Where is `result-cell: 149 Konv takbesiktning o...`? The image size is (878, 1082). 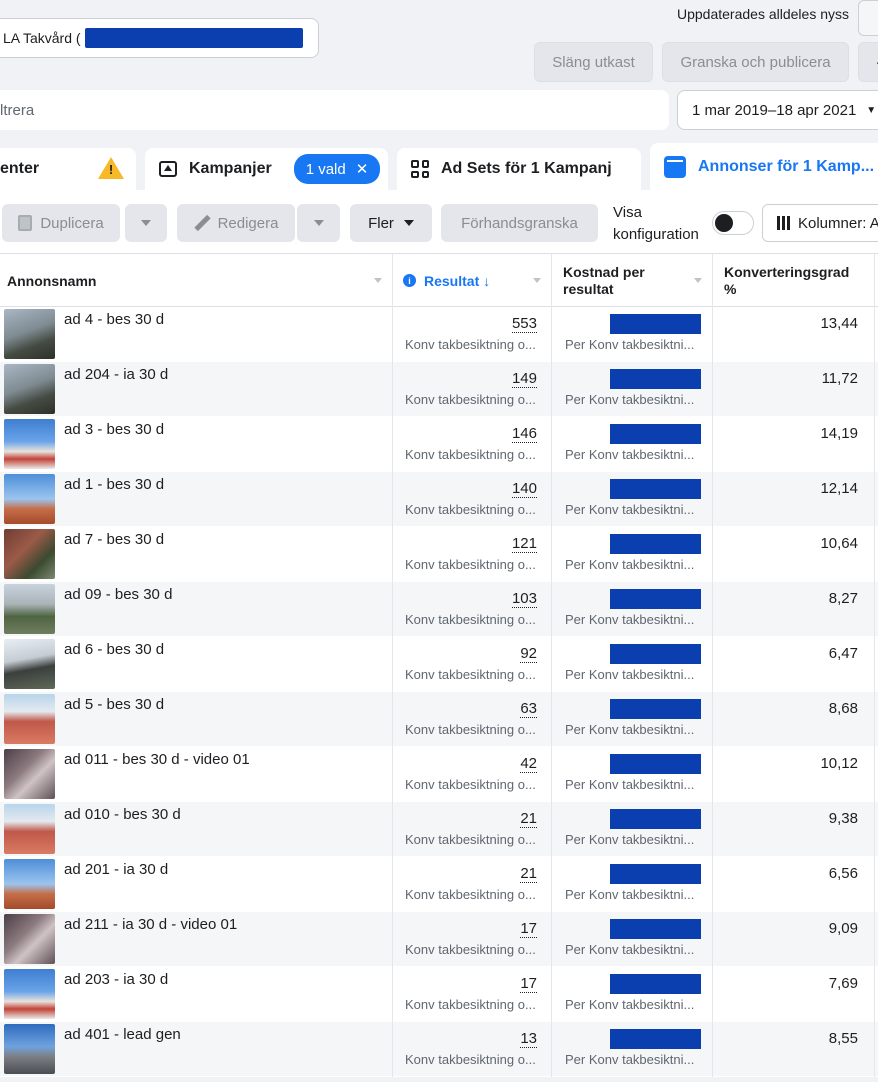
result-cell: 149 Konv takbesiktning o... is located at coordinates (472, 389).